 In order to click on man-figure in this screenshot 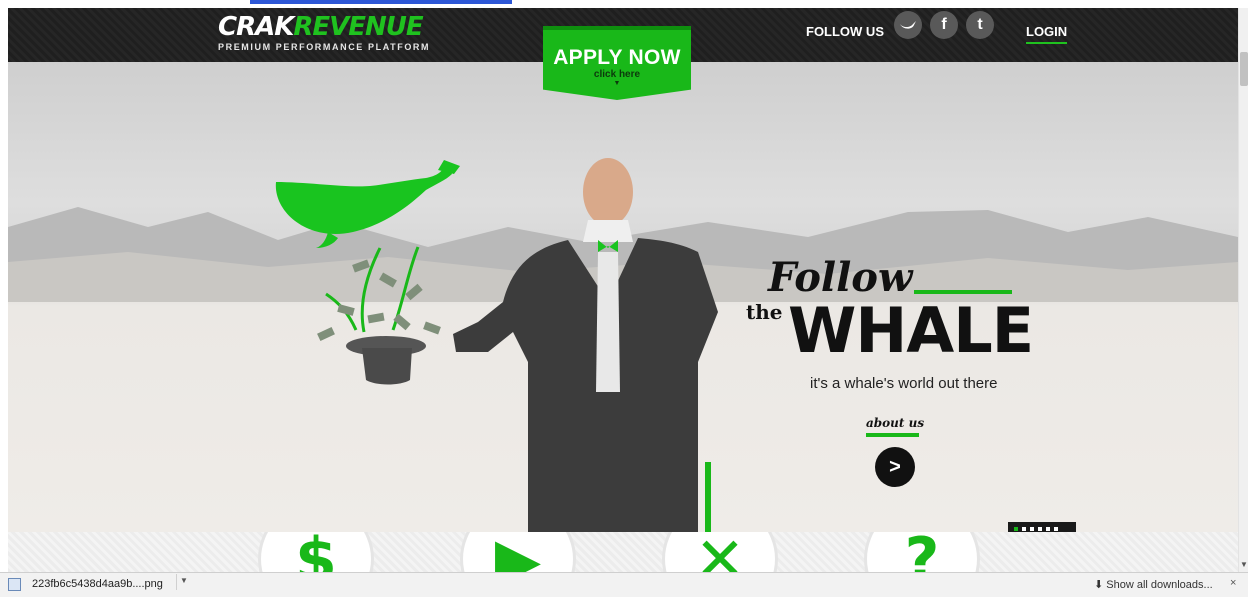, I will do `click(585, 345)`.